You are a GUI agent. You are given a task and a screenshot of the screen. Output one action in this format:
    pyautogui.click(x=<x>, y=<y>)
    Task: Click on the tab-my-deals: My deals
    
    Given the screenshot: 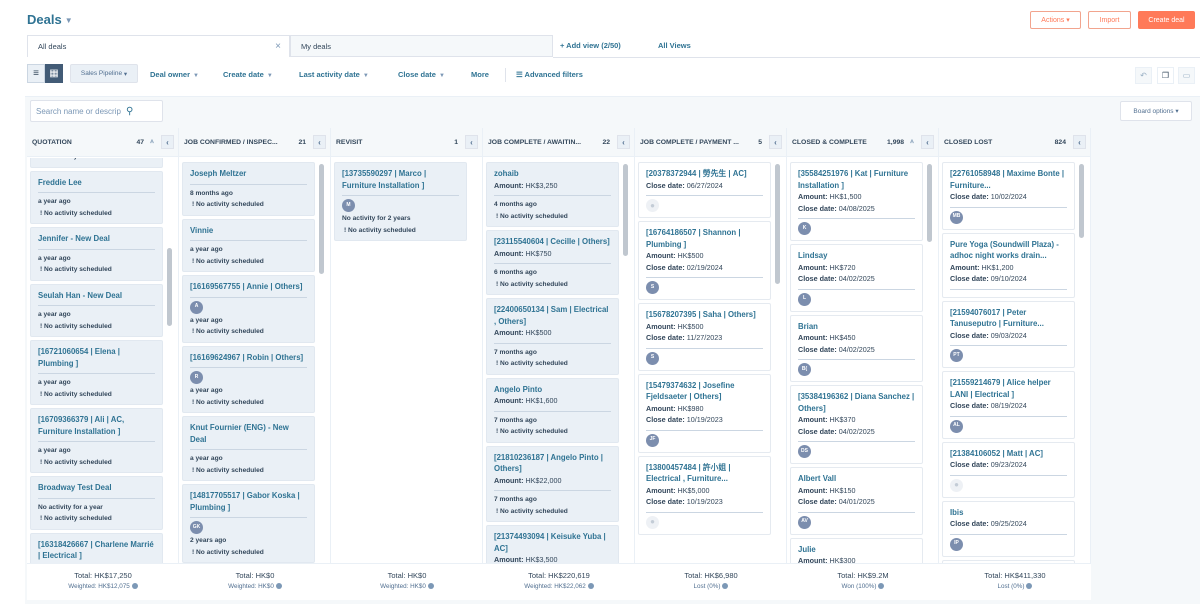 What is the action you would take?
    pyautogui.click(x=421, y=46)
    